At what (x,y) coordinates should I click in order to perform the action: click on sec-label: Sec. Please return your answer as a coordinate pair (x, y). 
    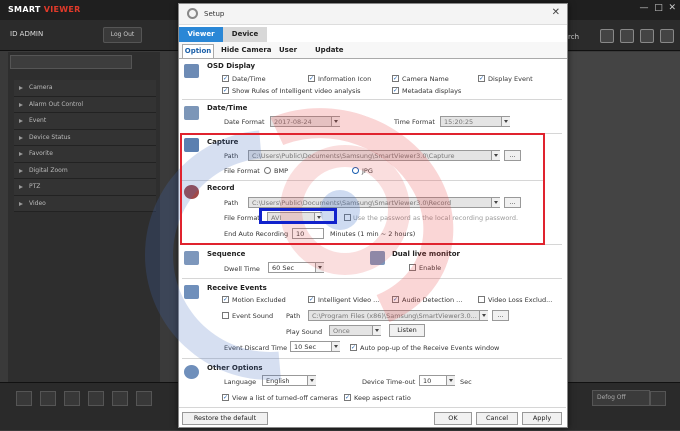
    Looking at the image, I should click on (466, 382).